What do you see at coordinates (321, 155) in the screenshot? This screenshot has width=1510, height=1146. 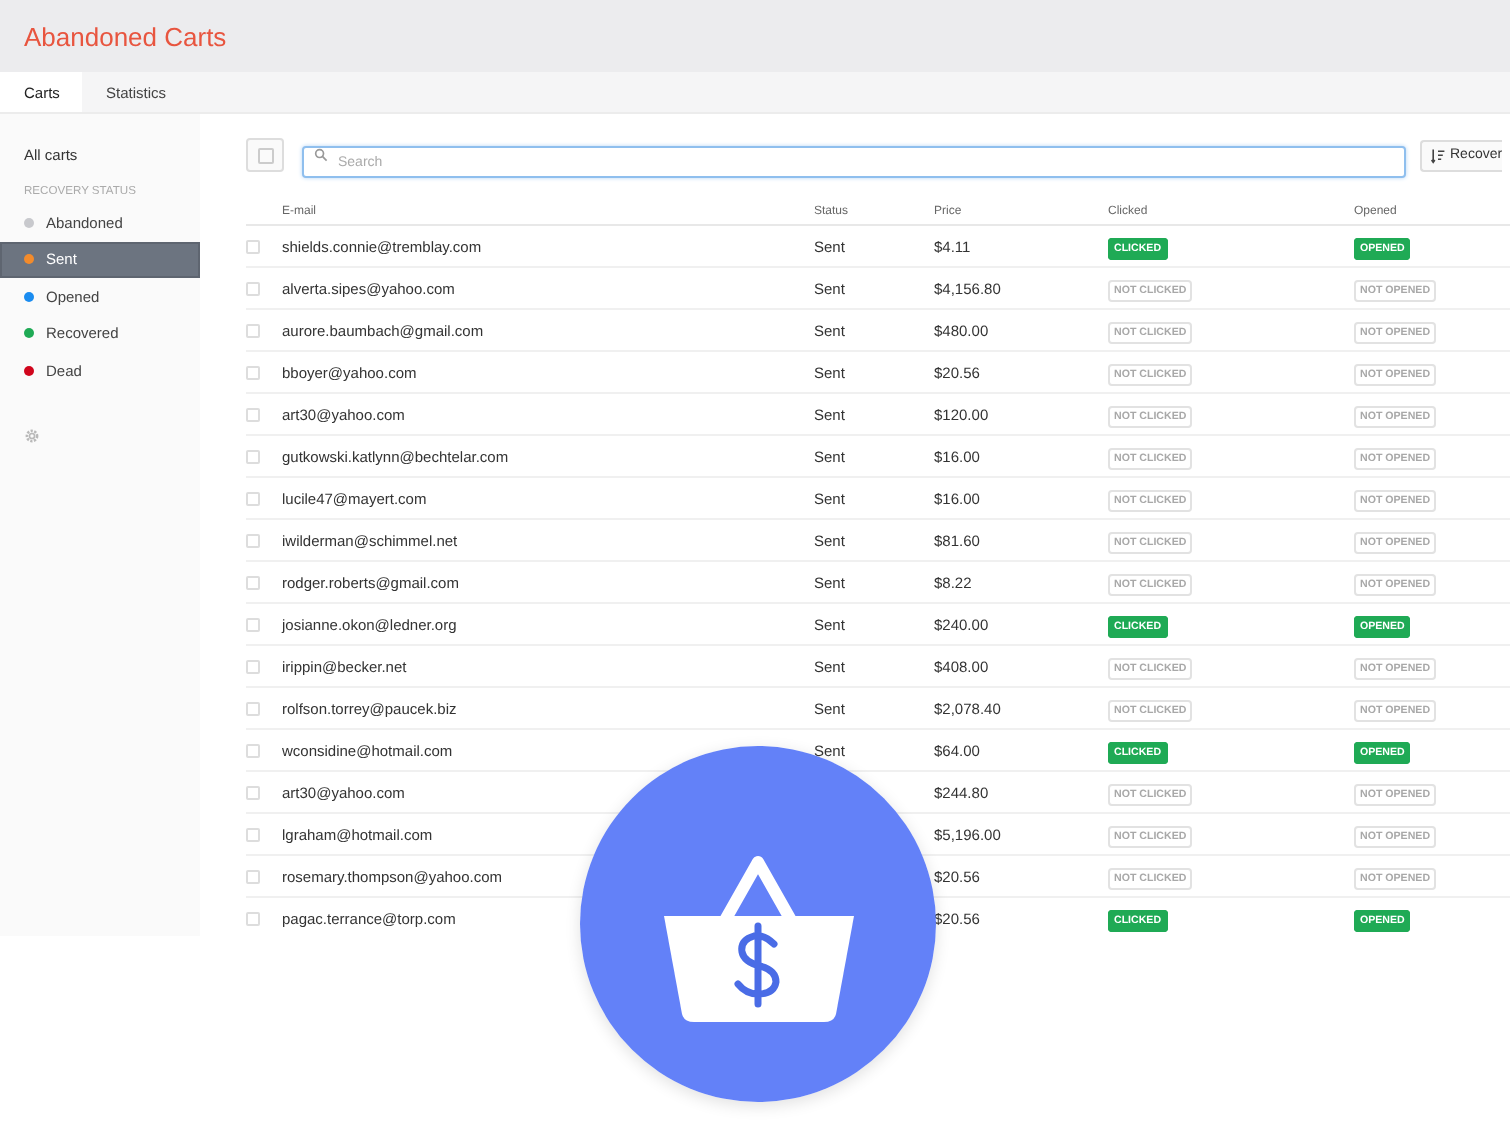 I see `search-icon` at bounding box center [321, 155].